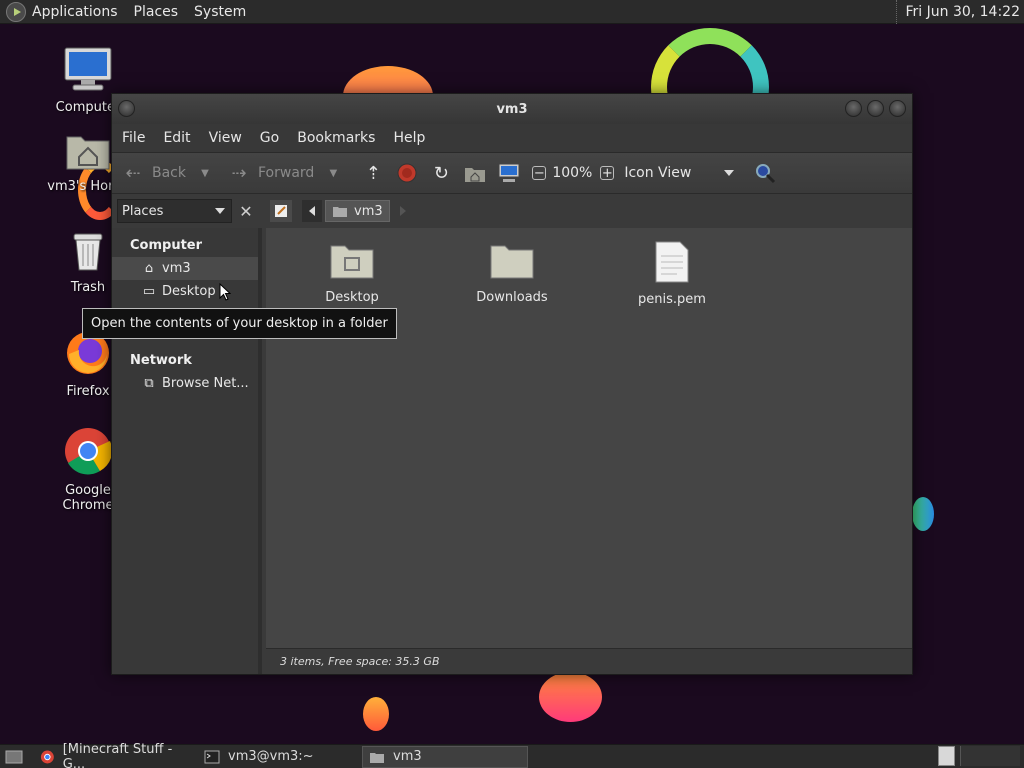  What do you see at coordinates (923, 514) in the screenshot?
I see `bg-blob-blue` at bounding box center [923, 514].